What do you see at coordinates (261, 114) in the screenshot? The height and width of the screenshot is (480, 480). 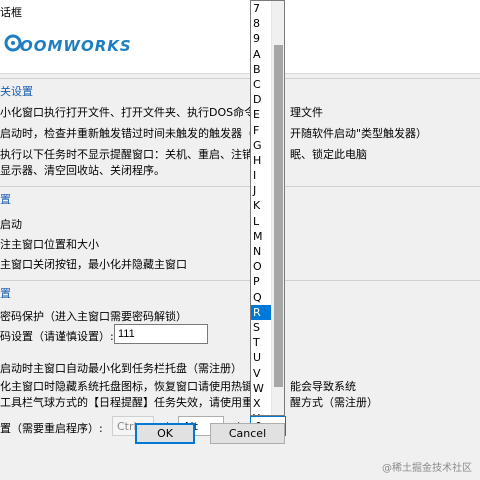 I see `dropdown-option: E` at bounding box center [261, 114].